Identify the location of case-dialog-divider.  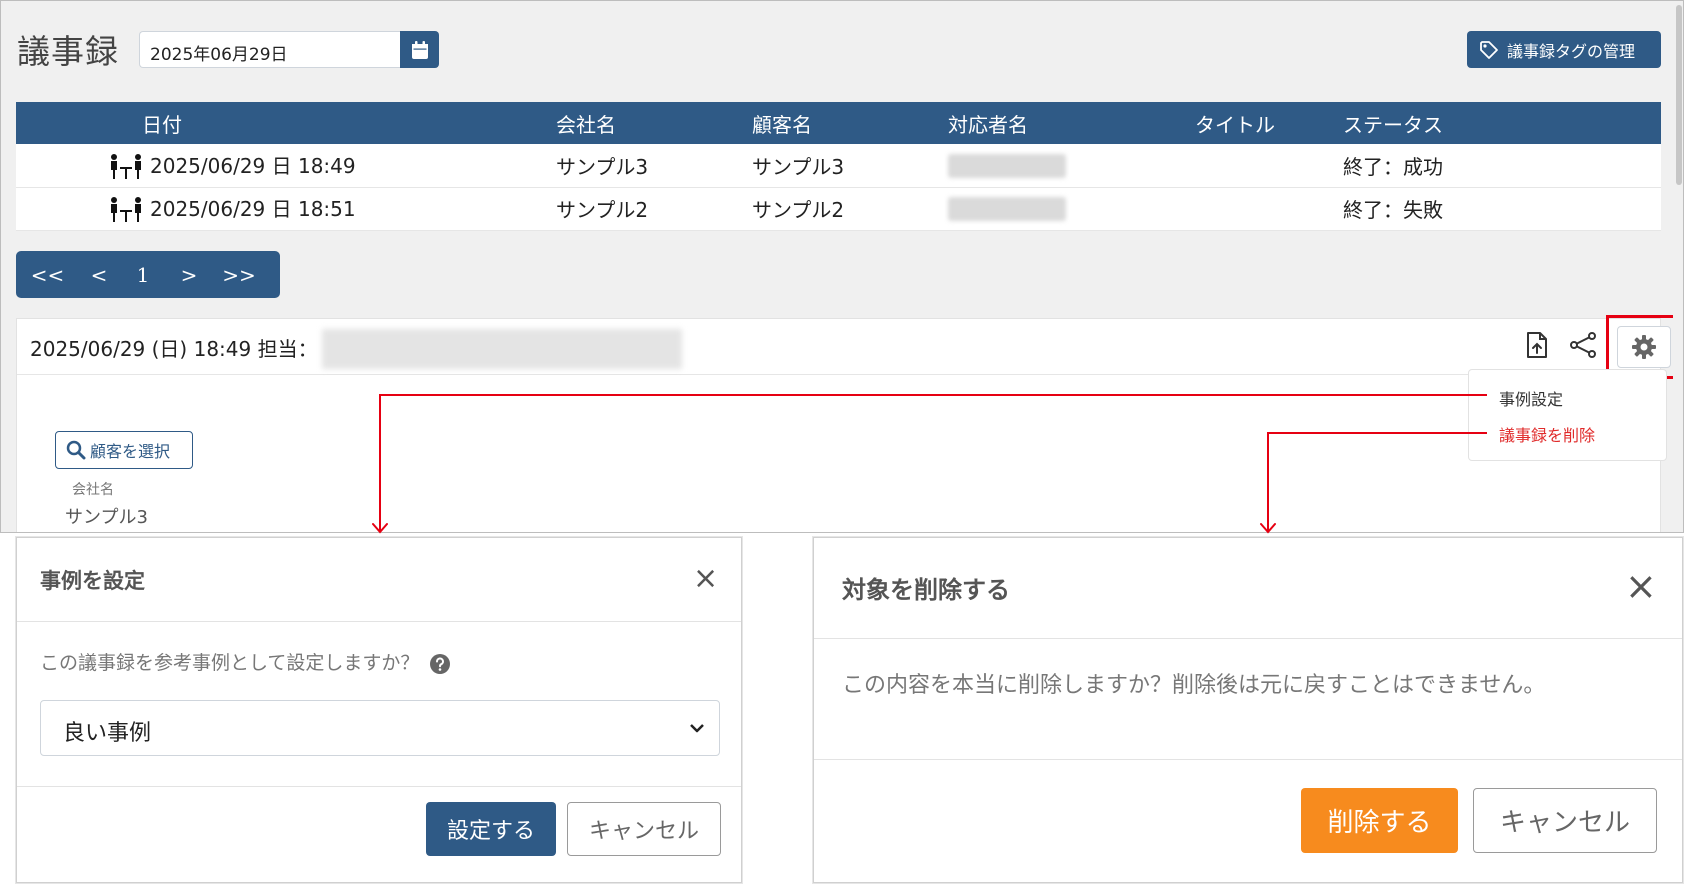
(379, 621).